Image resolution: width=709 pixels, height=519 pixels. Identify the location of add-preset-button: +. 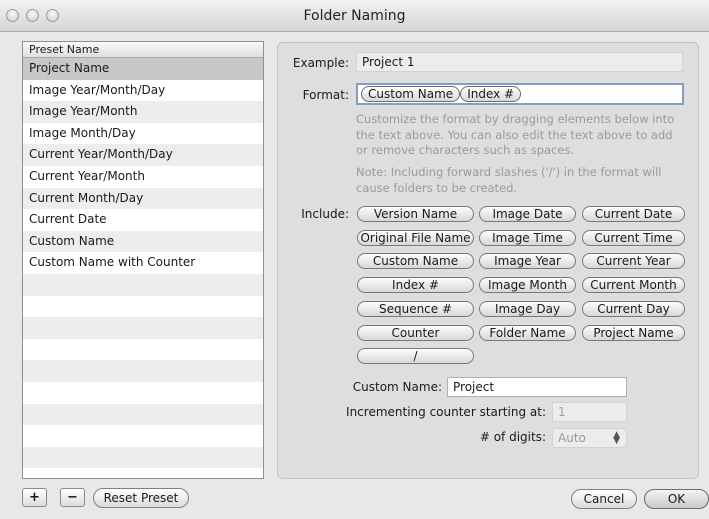
(34, 497).